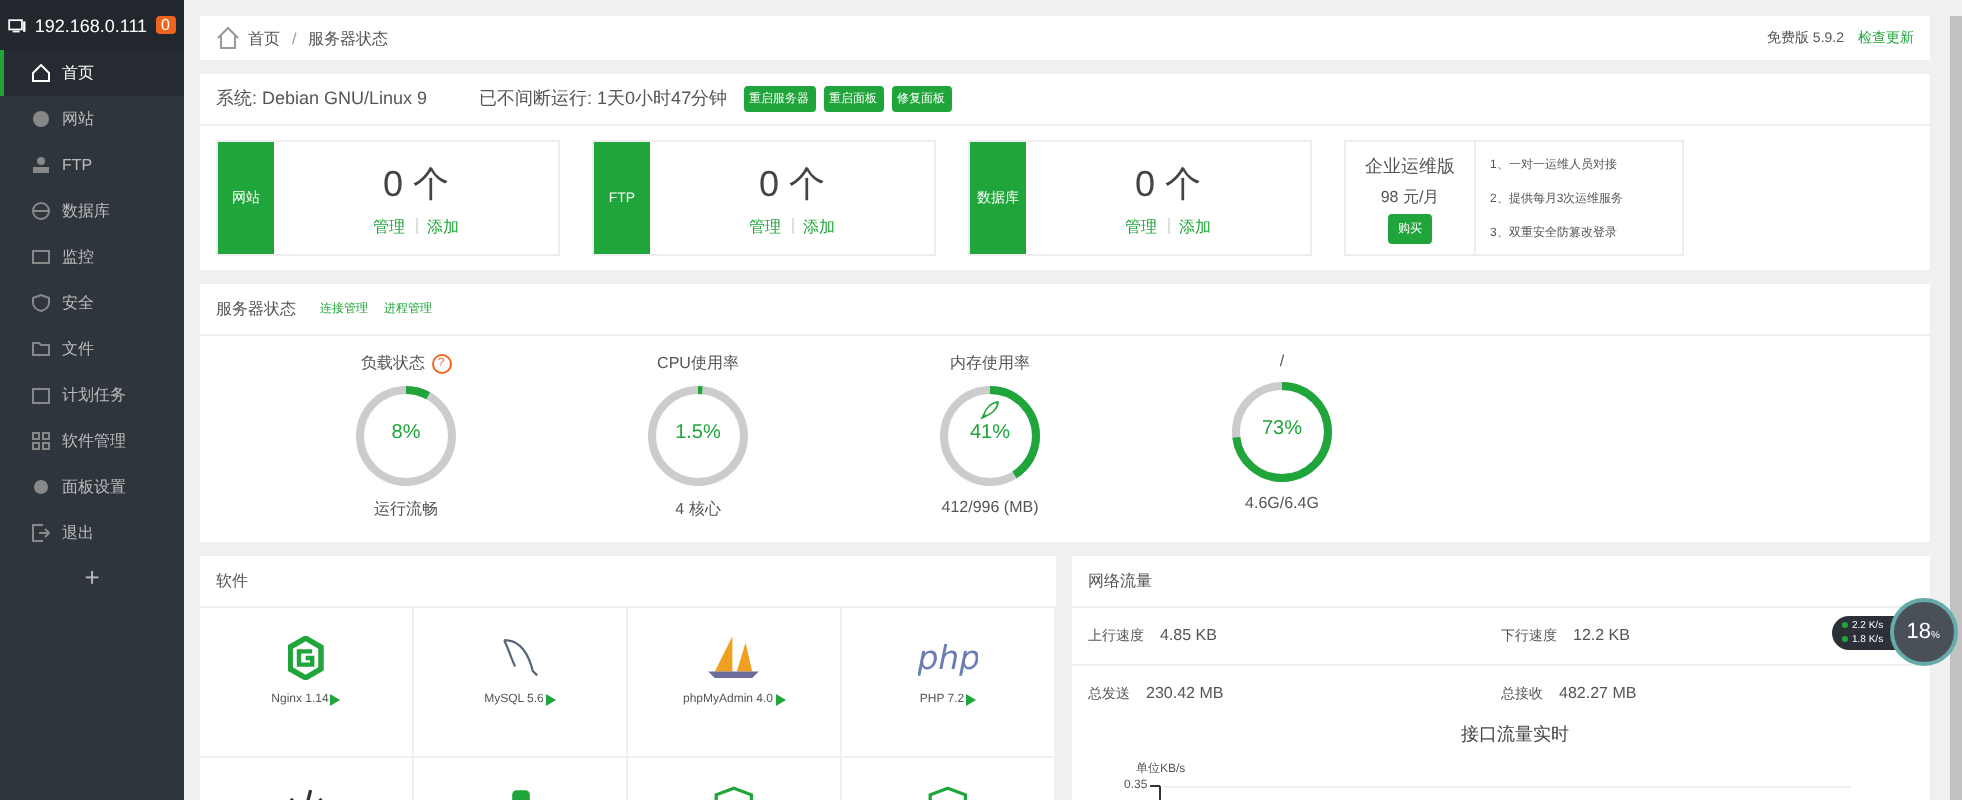 The image size is (1962, 800). I want to click on traffic-value: 482.27 MB, so click(1598, 694).